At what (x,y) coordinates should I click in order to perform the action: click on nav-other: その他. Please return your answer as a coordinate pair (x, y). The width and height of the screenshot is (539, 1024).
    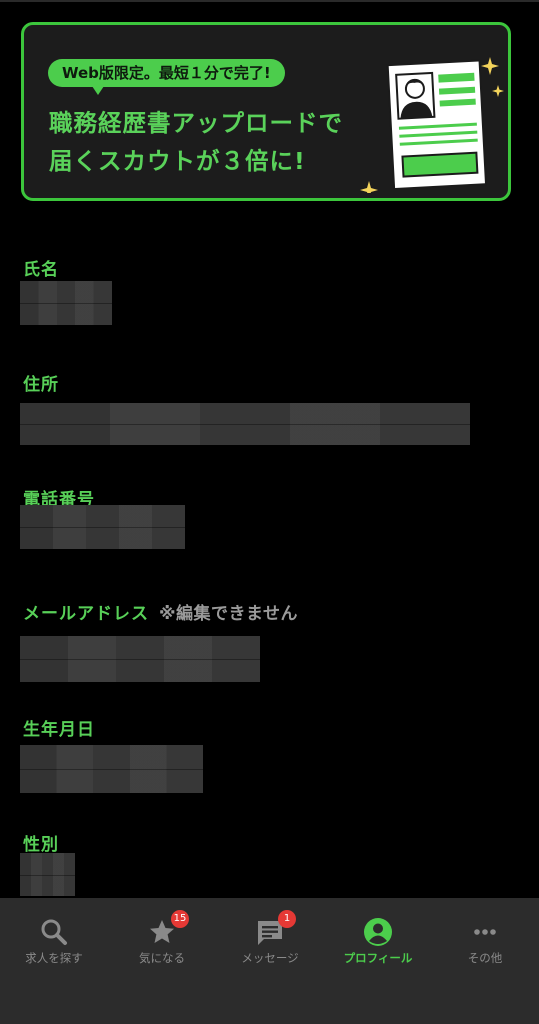
    Looking at the image, I should click on (485, 943).